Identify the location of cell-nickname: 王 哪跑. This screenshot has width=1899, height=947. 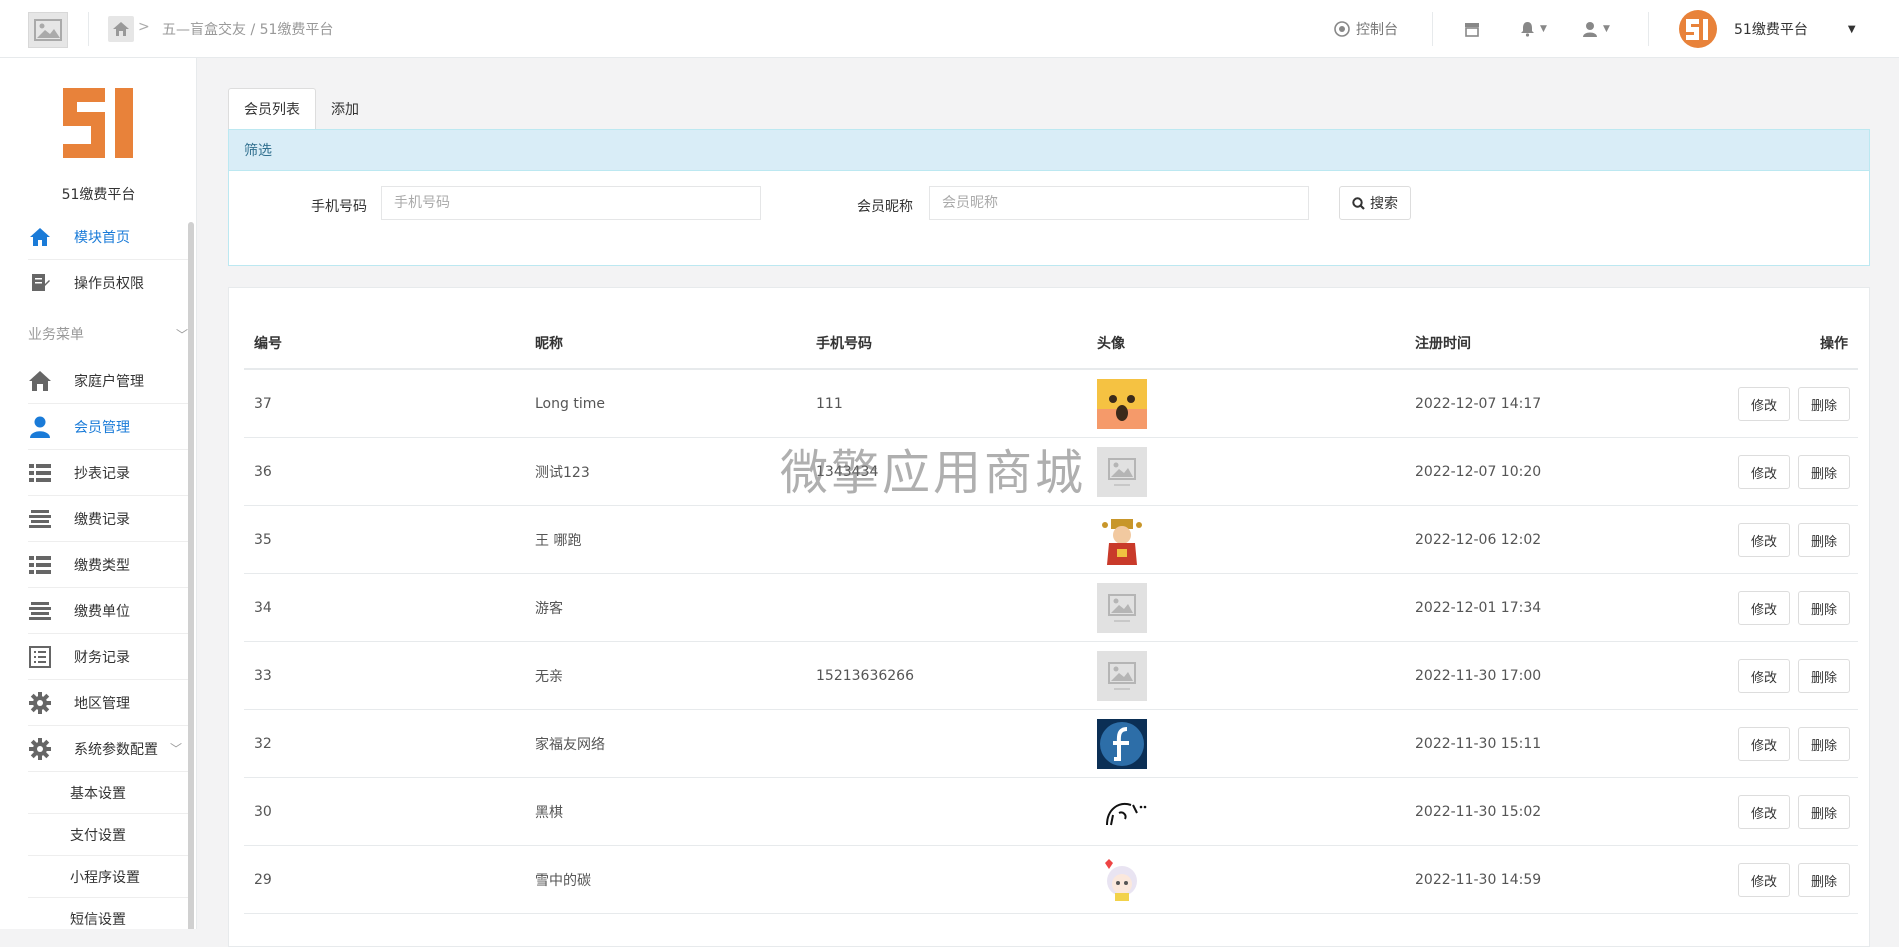
(558, 540).